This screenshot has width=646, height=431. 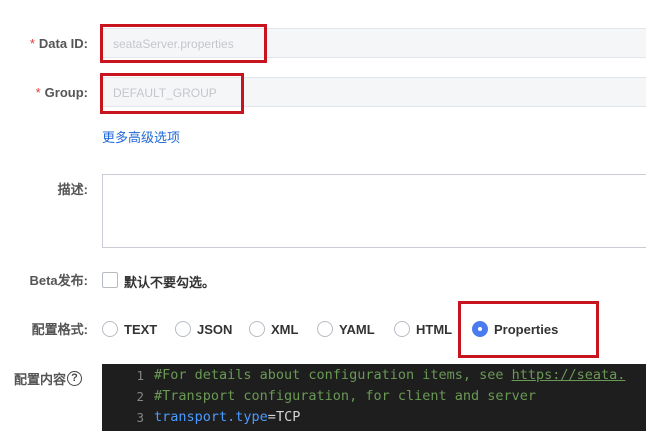 What do you see at coordinates (61, 92) in the screenshot?
I see `group-label: * Group:` at bounding box center [61, 92].